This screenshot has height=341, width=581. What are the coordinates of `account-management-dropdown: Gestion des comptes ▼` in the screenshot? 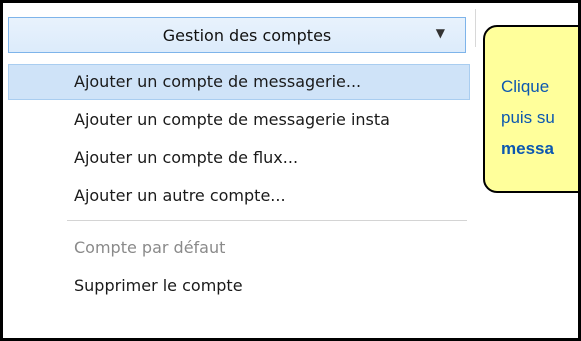 It's located at (237, 35).